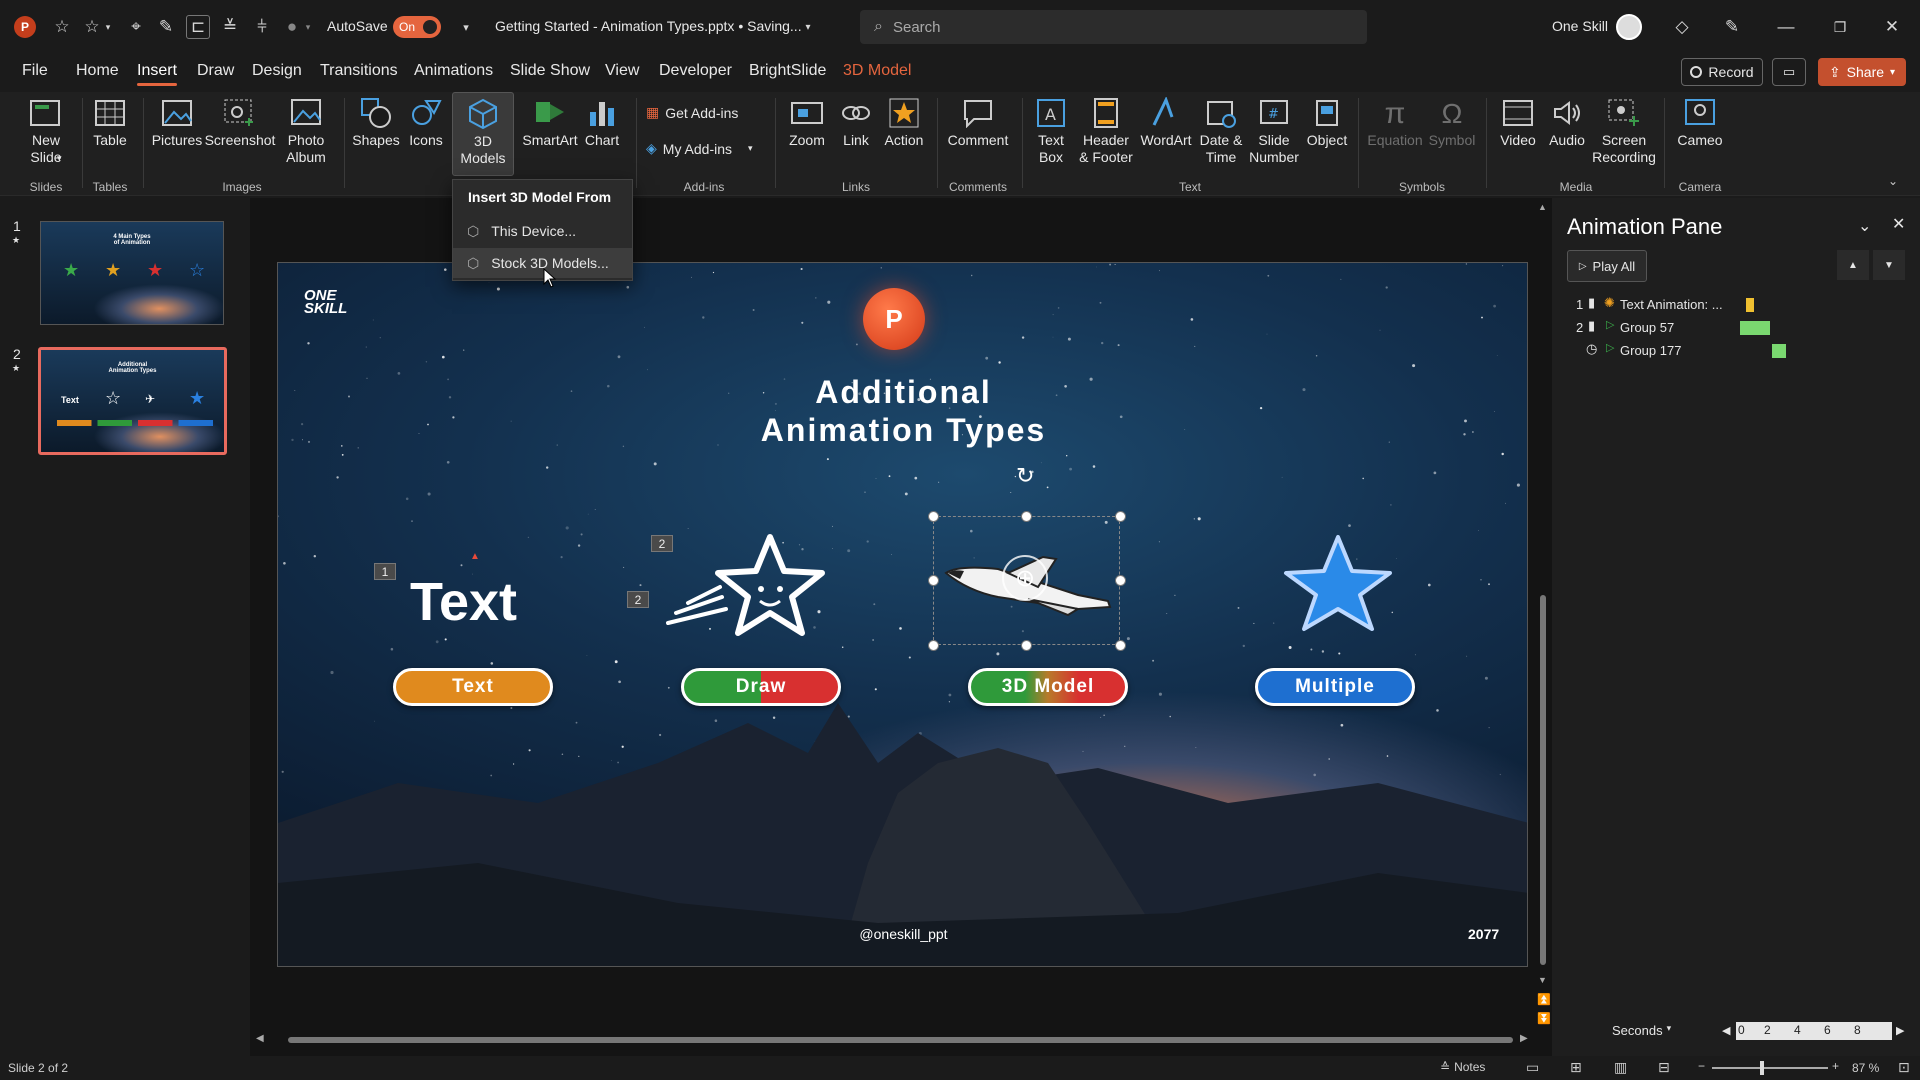  Describe the element at coordinates (1741, 351) in the screenshot. I see `animation-row: ◷ ▷ Group 177` at that location.